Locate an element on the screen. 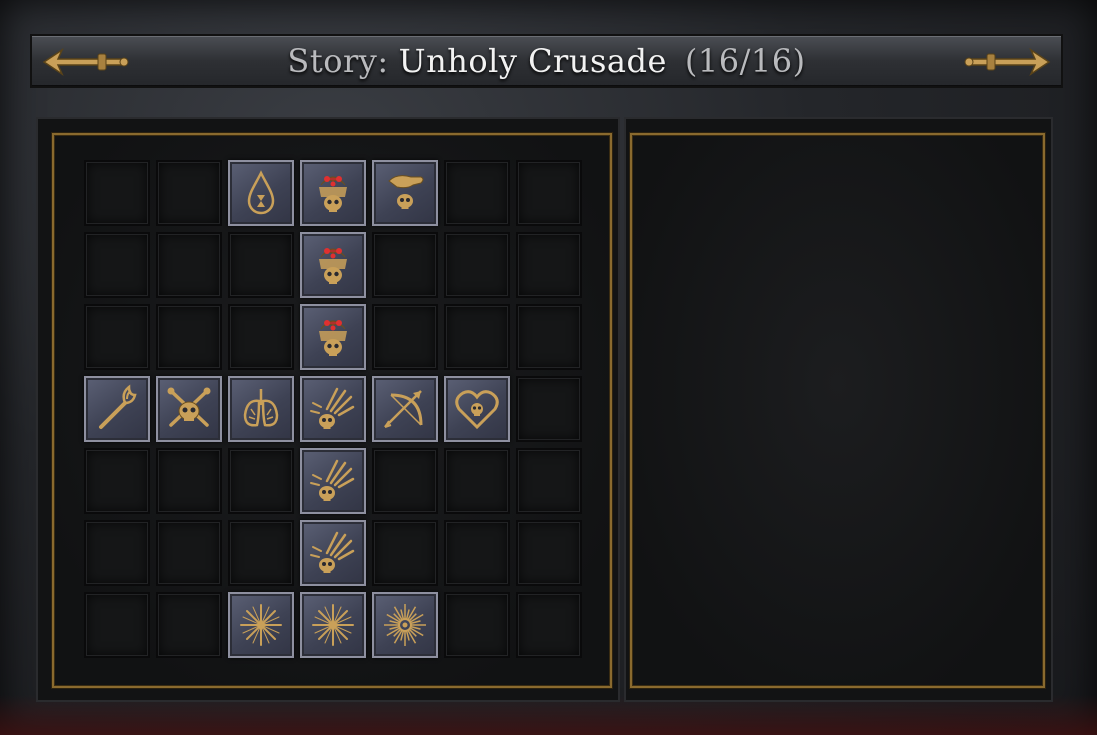 This screenshot has height=735, width=1097. bow-arrow-icon is located at coordinates (403, 409).